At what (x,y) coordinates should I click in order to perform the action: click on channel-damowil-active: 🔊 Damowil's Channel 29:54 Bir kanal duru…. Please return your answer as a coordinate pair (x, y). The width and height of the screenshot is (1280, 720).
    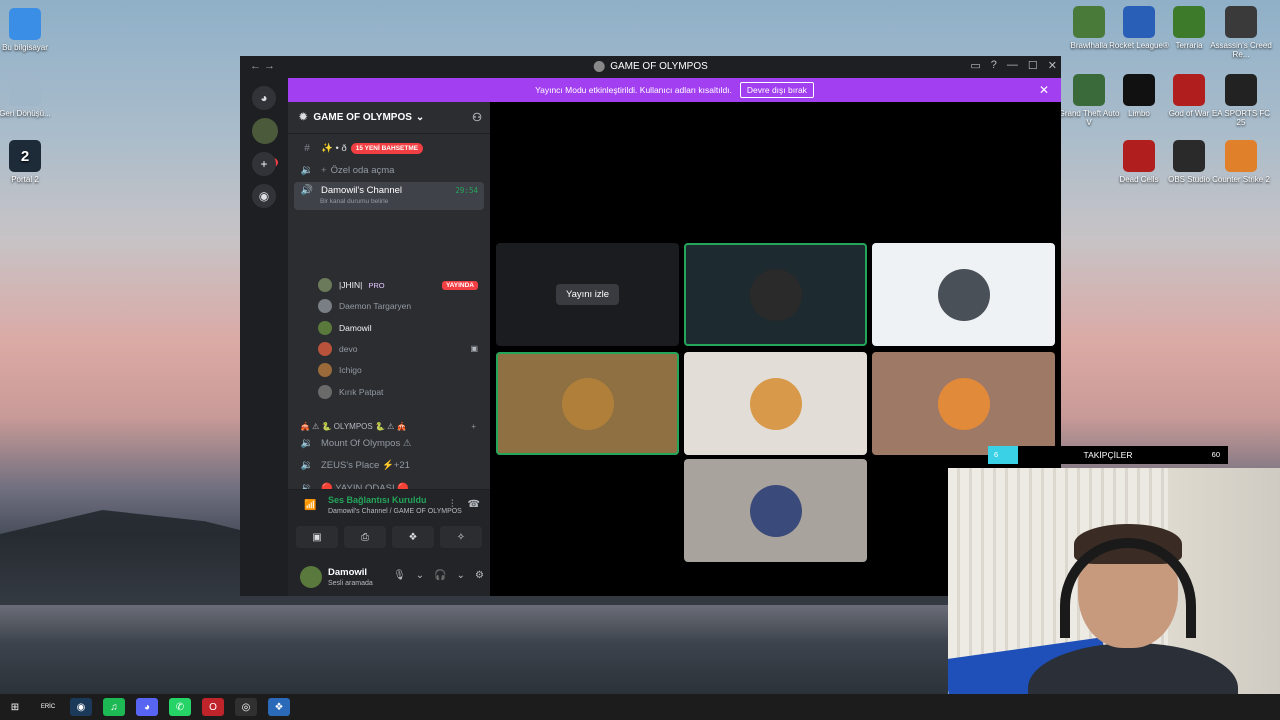
    Looking at the image, I should click on (389, 196).